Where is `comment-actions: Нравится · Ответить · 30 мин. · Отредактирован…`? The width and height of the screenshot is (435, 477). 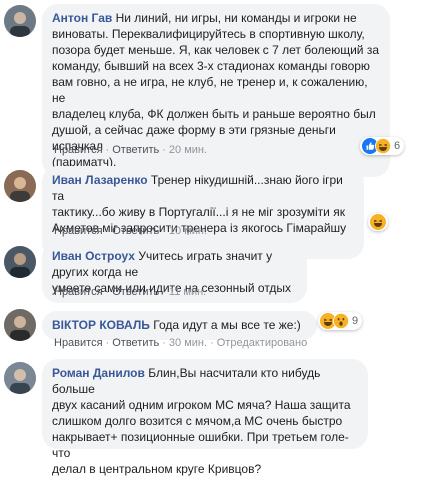
comment-actions: Нравится · Ответить · 30 мин. · Отредактирован… is located at coordinates (180, 343).